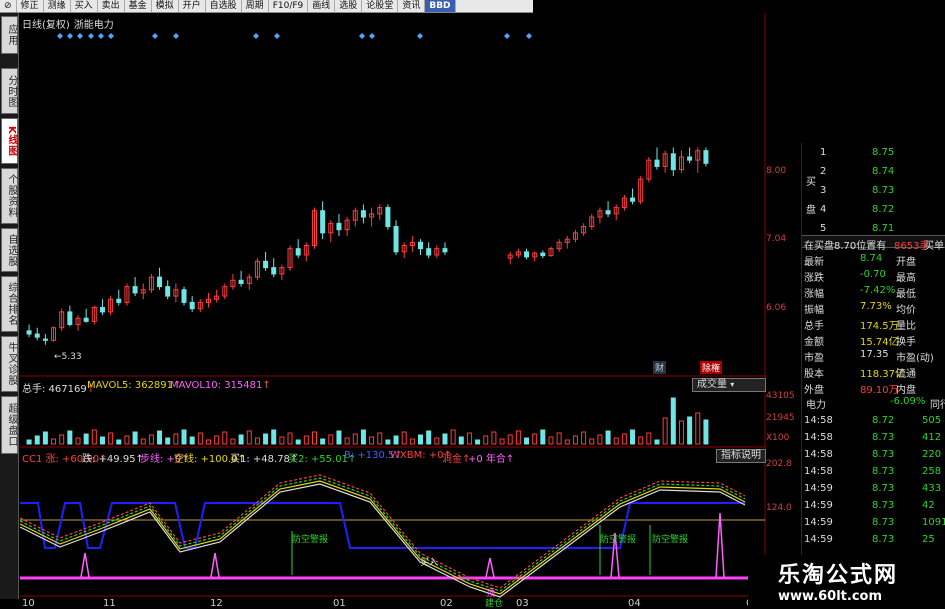  Describe the element at coordinates (216, 385) in the screenshot. I see `vol-ma10-value: MAVOL10: 315481` at that location.